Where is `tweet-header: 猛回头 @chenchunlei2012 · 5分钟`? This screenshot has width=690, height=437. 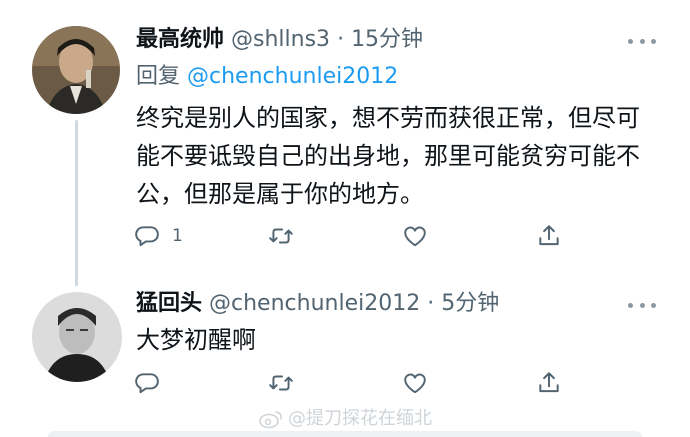 tweet-header: 猛回头 @chenchunlei2012 · 5分钟 is located at coordinates (317, 304).